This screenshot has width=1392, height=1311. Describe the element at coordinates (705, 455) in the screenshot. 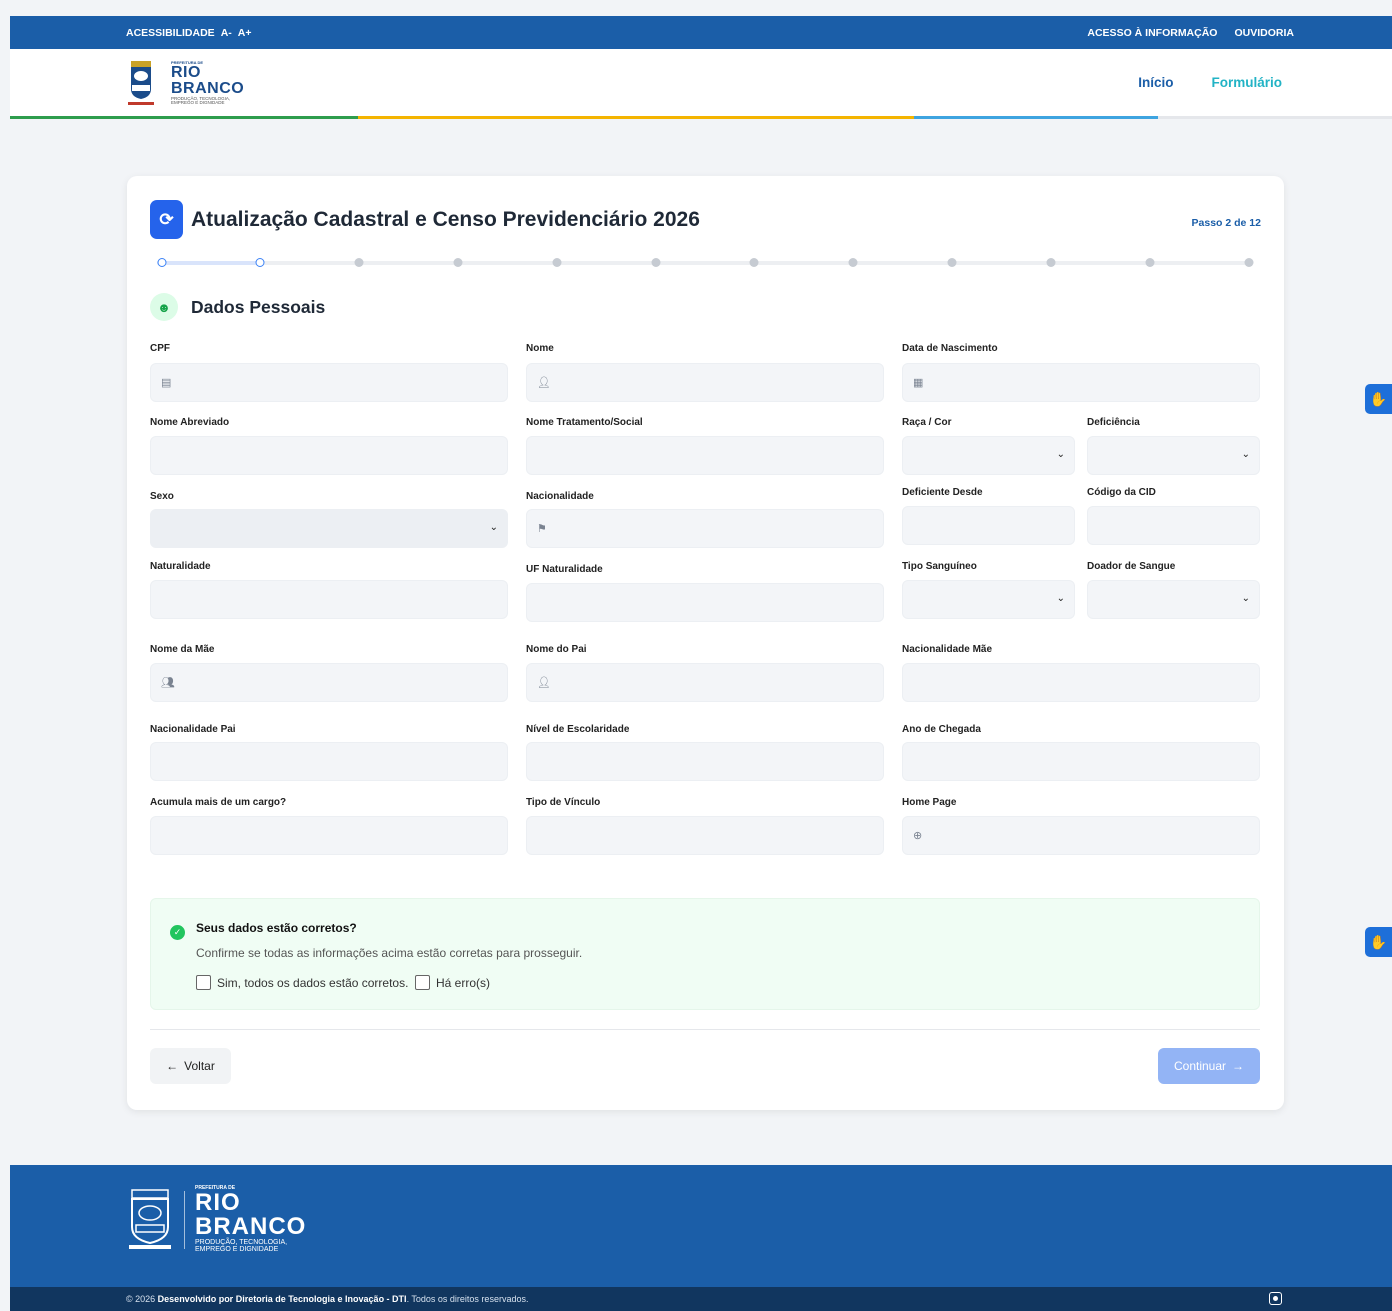

I see `social-name-field` at that location.